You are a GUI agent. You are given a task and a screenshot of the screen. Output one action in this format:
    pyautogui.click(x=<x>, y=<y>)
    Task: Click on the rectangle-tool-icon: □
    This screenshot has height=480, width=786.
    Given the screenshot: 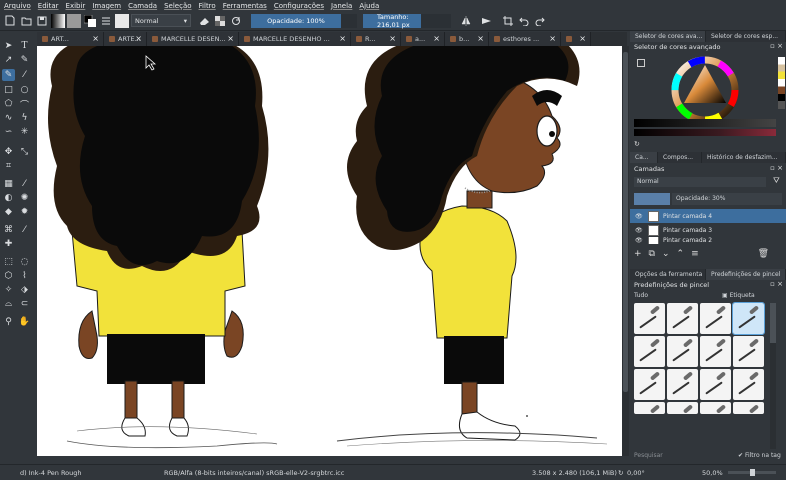 What is the action you would take?
    pyautogui.click(x=8, y=90)
    